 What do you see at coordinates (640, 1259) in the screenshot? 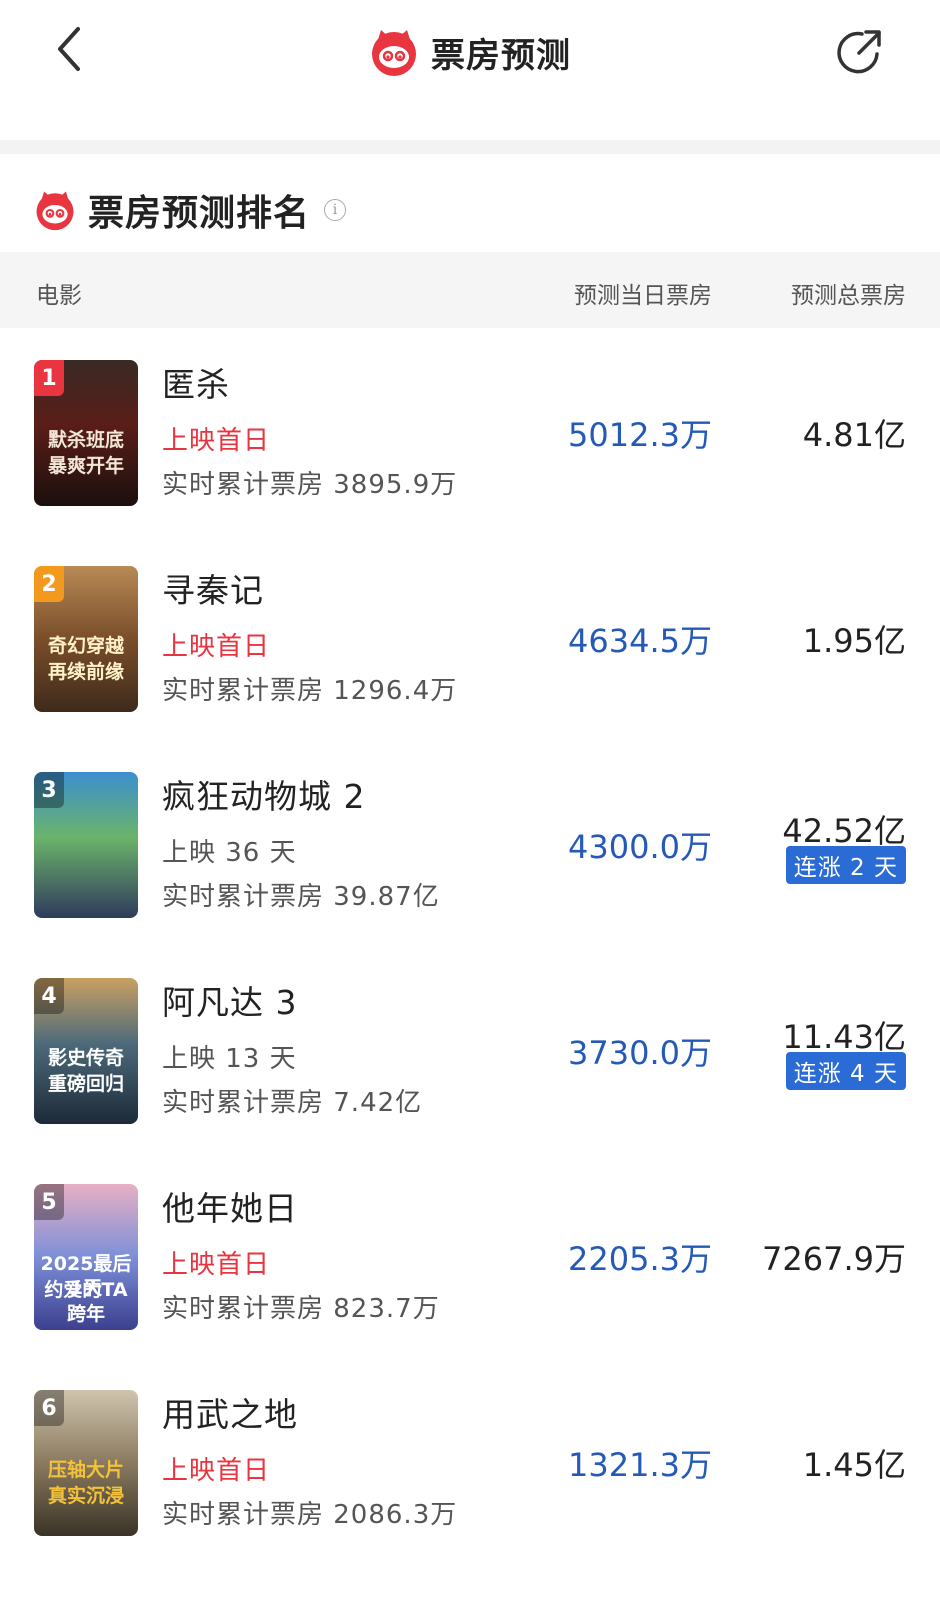
I see `daily-forecast-value: 2205.3万` at bounding box center [640, 1259].